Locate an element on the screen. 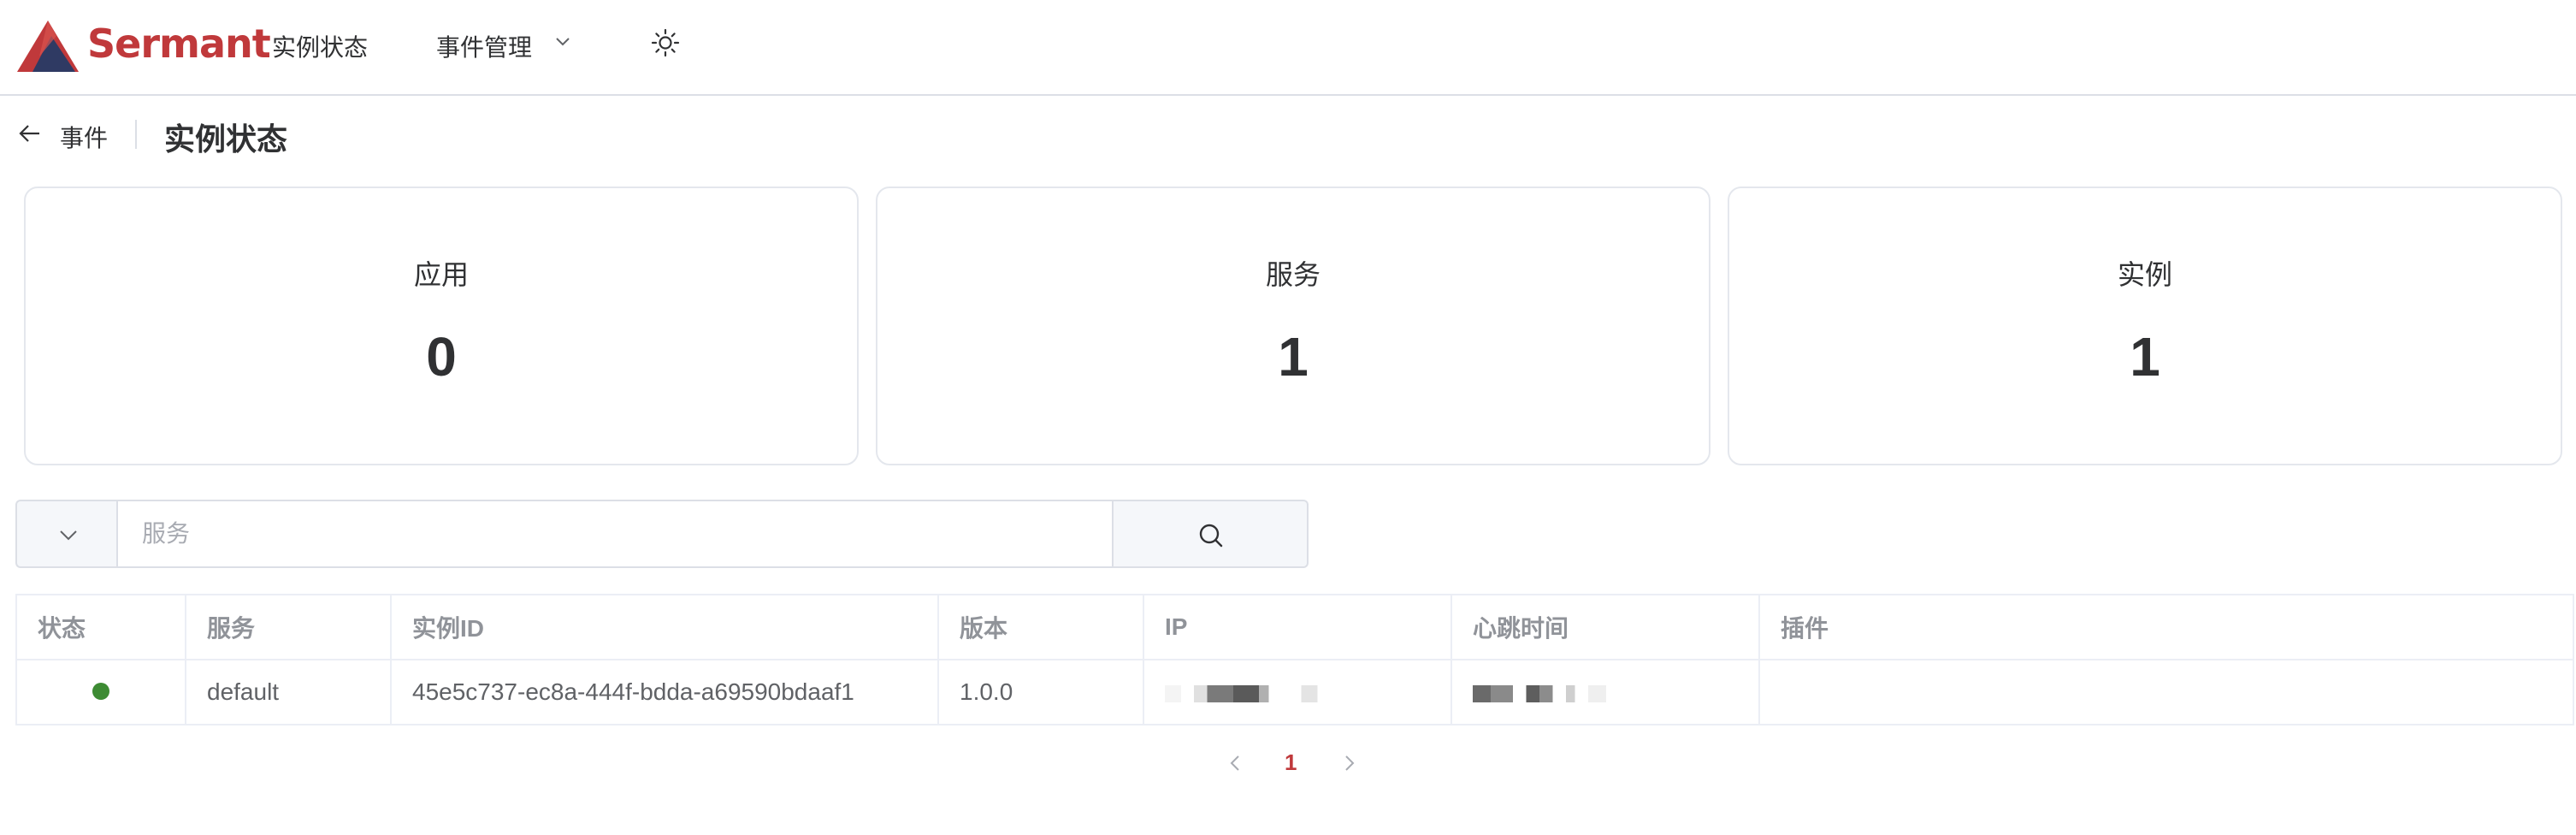 This screenshot has height=835, width=2576. heartbeat-cell is located at coordinates (1605, 692).